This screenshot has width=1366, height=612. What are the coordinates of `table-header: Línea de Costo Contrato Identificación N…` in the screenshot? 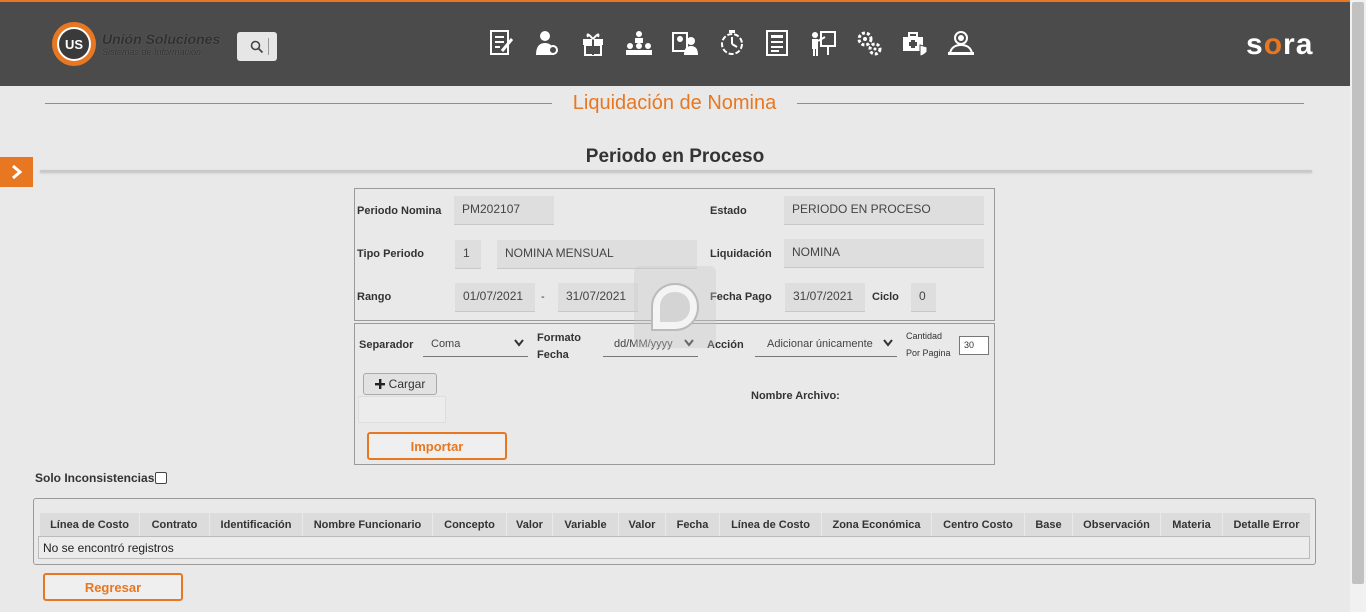 It's located at (675, 524).